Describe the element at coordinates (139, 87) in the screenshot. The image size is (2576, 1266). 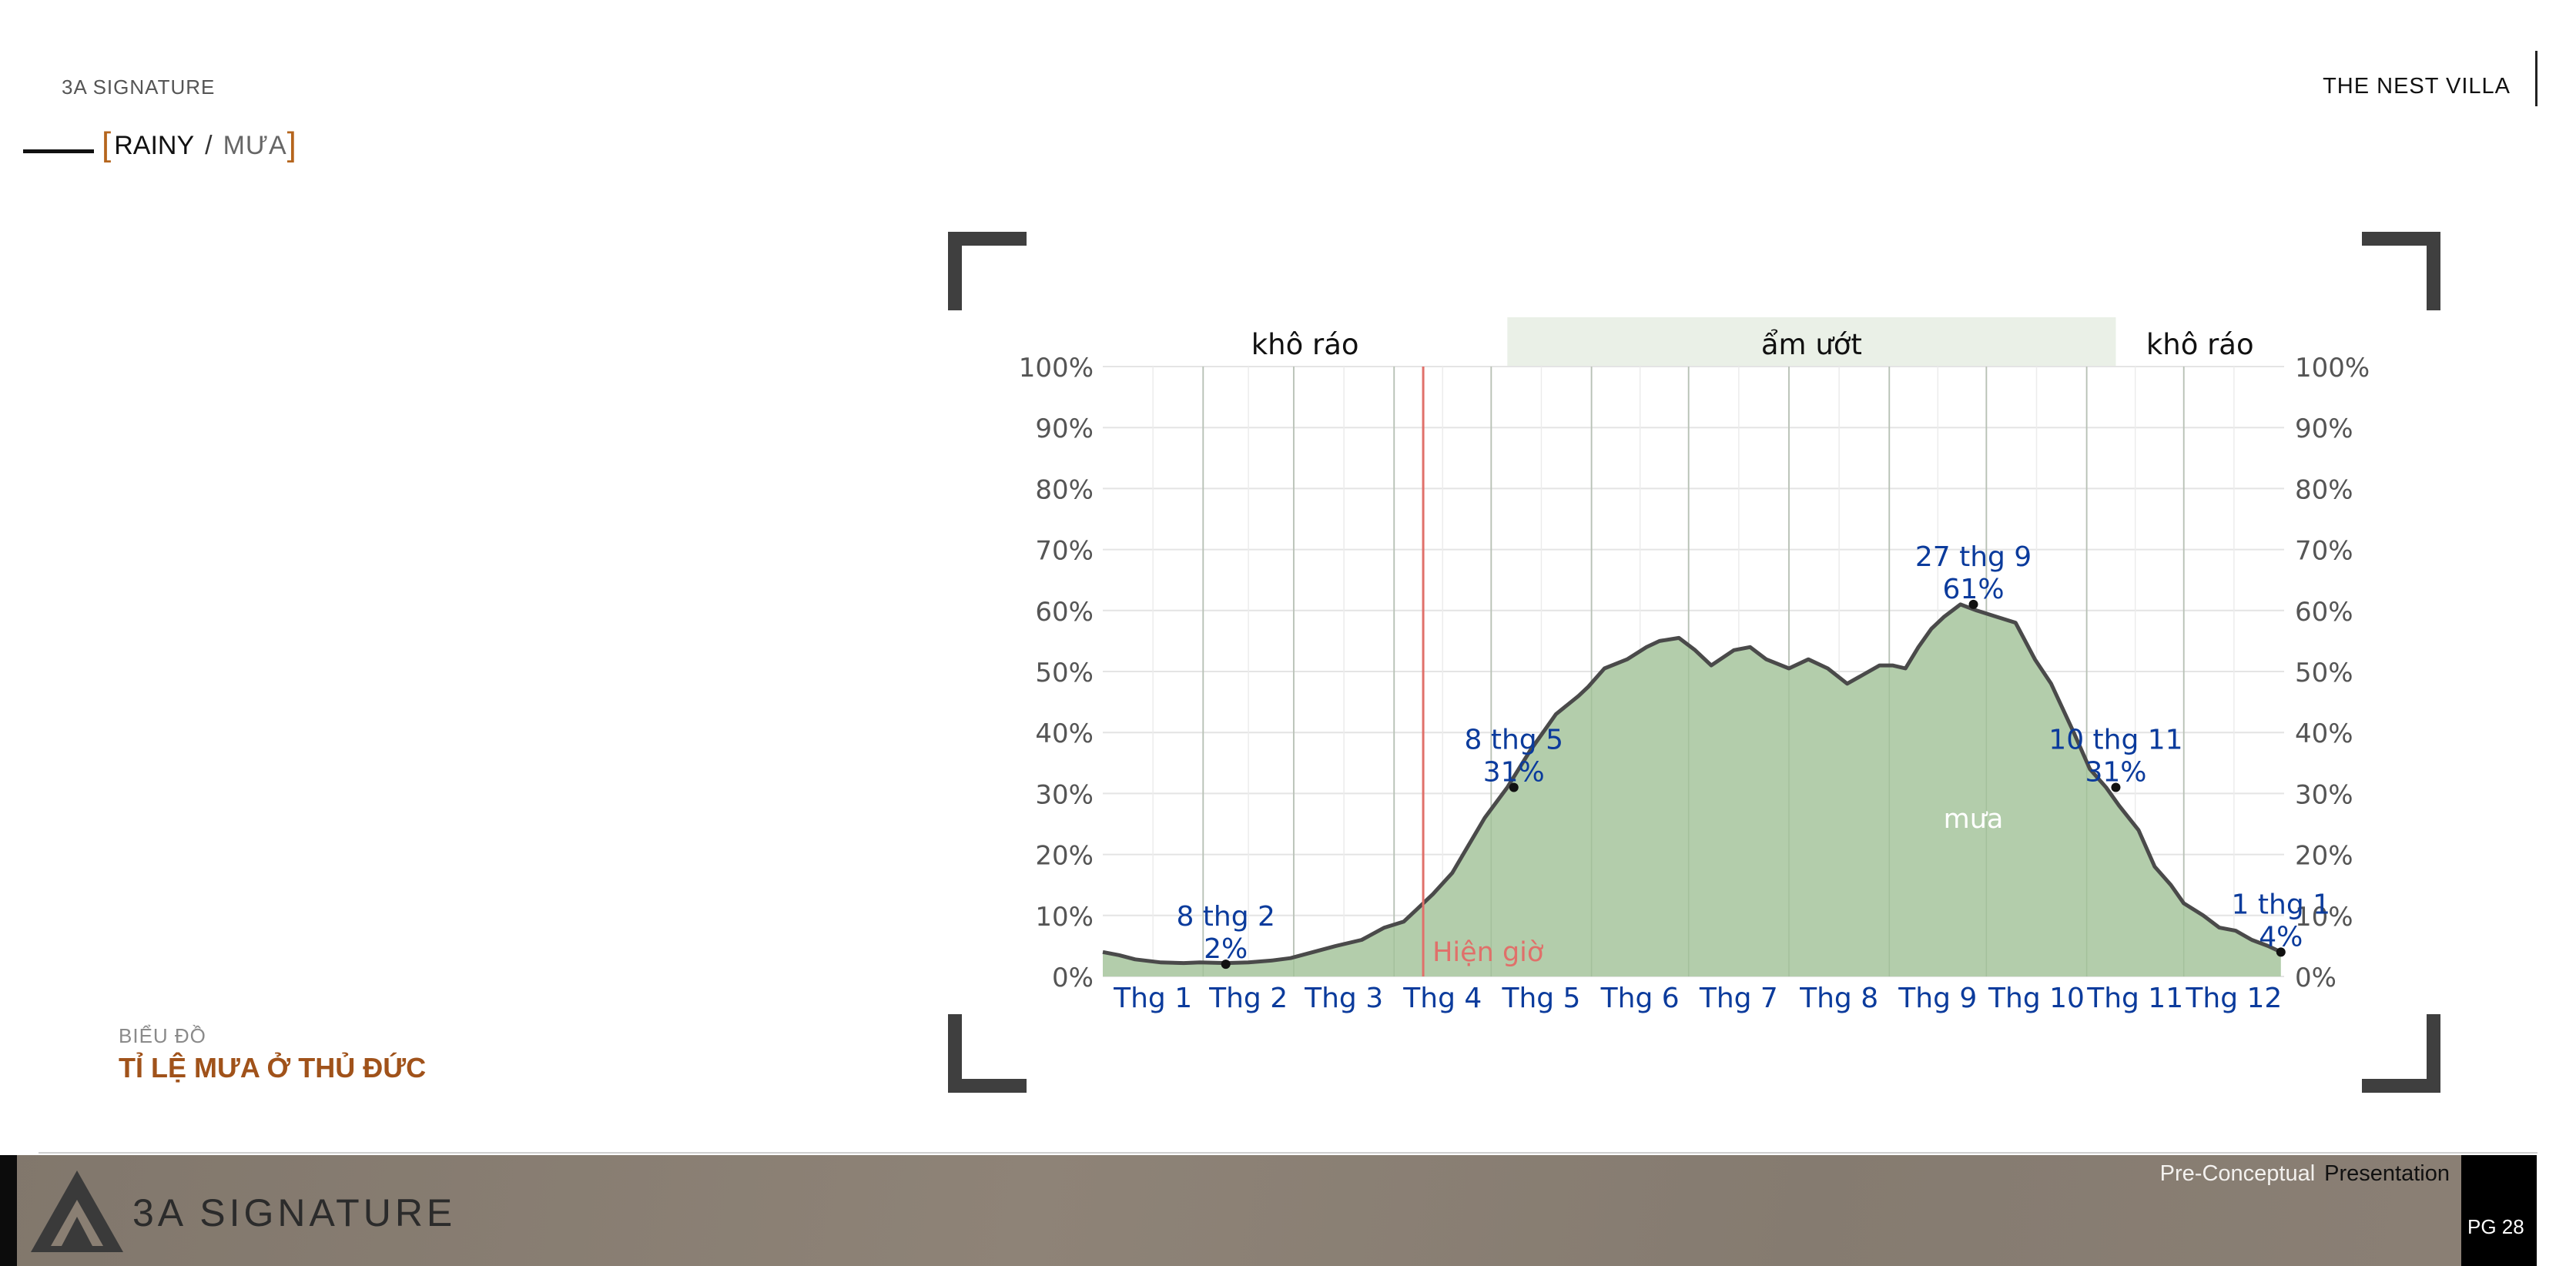
I see `brand-name: 3A SIGNATURE` at that location.